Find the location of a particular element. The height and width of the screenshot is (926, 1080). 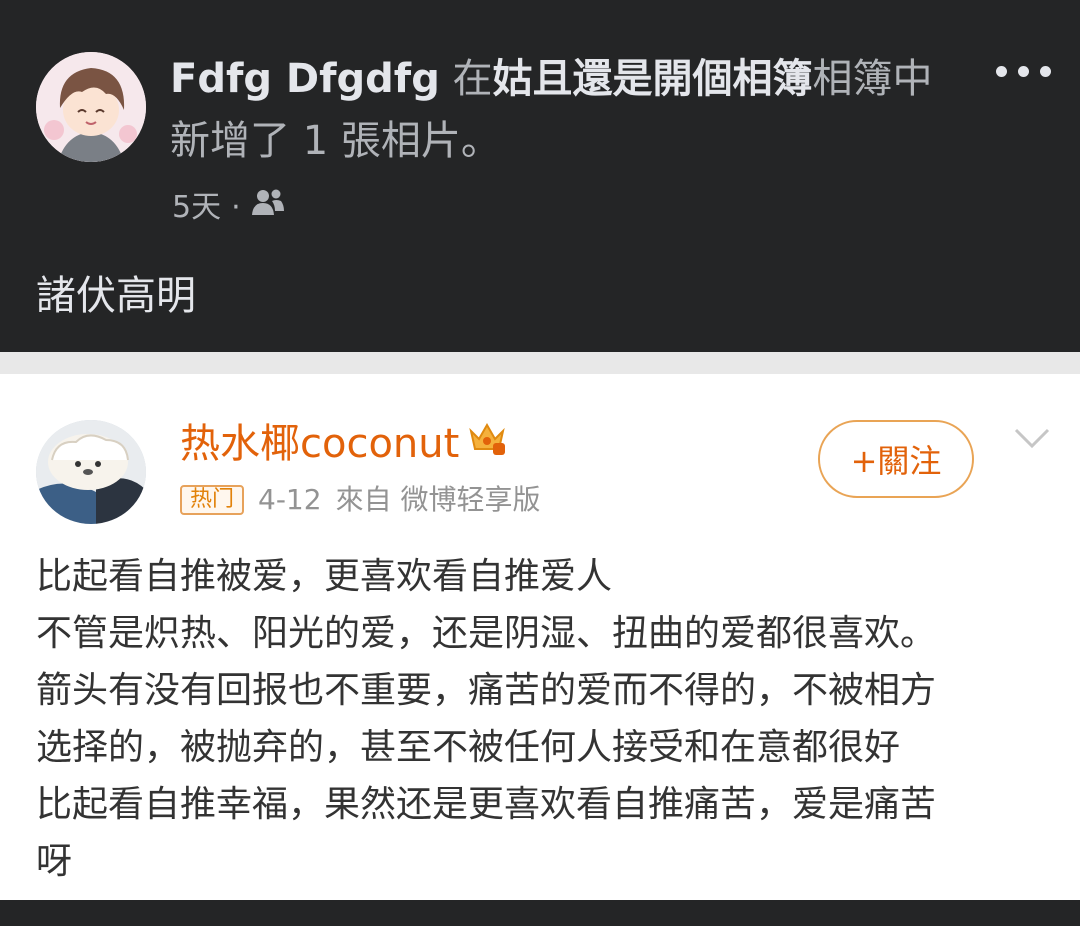

friends-icon is located at coordinates (268, 208).